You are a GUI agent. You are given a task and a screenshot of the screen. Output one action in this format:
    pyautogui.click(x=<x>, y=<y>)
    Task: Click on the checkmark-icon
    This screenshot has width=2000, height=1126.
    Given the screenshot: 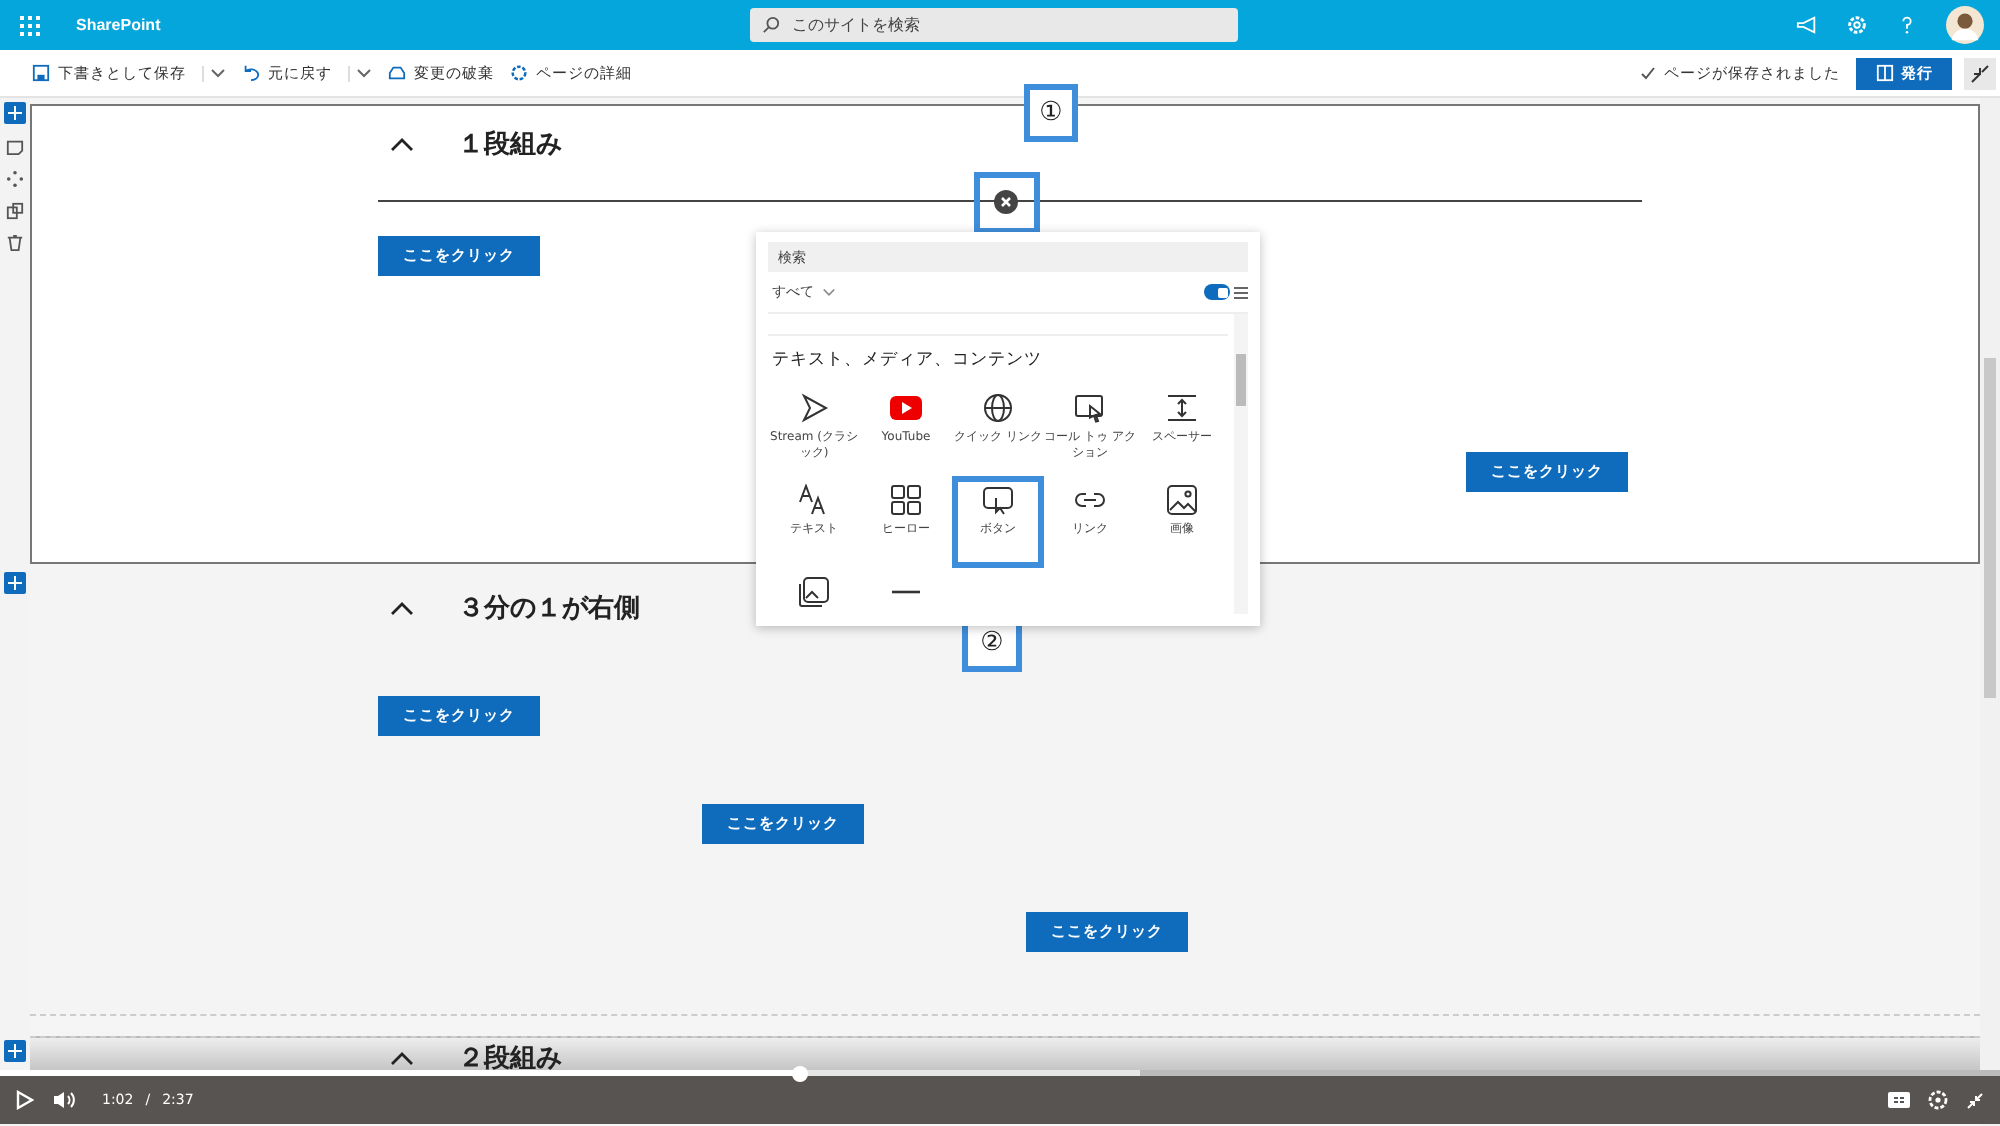 What is the action you would take?
    pyautogui.click(x=1648, y=73)
    